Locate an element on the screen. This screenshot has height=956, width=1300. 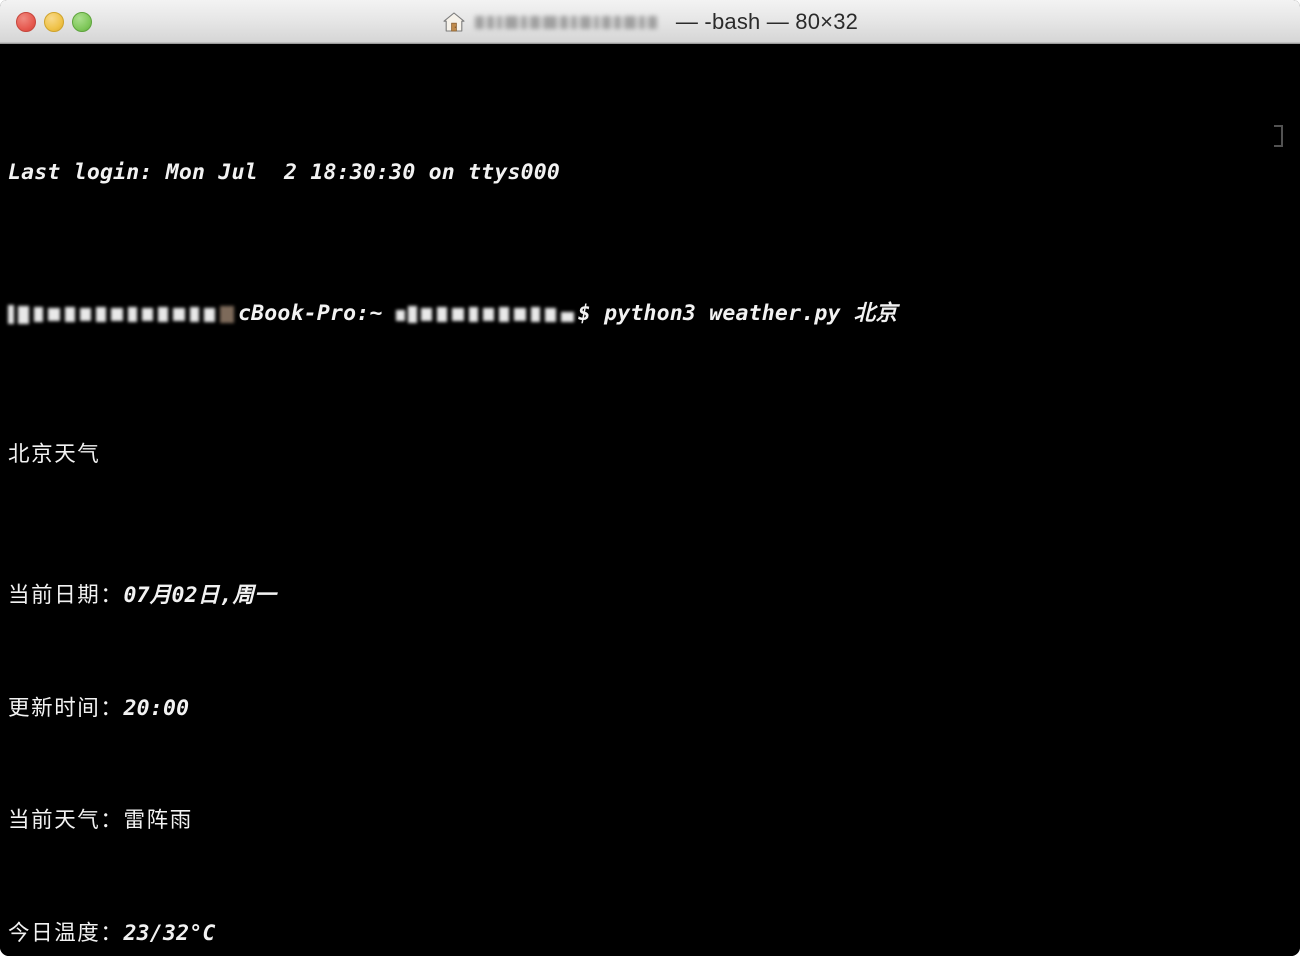
field-value: 07月02日,周一 is located at coordinates (200, 595).